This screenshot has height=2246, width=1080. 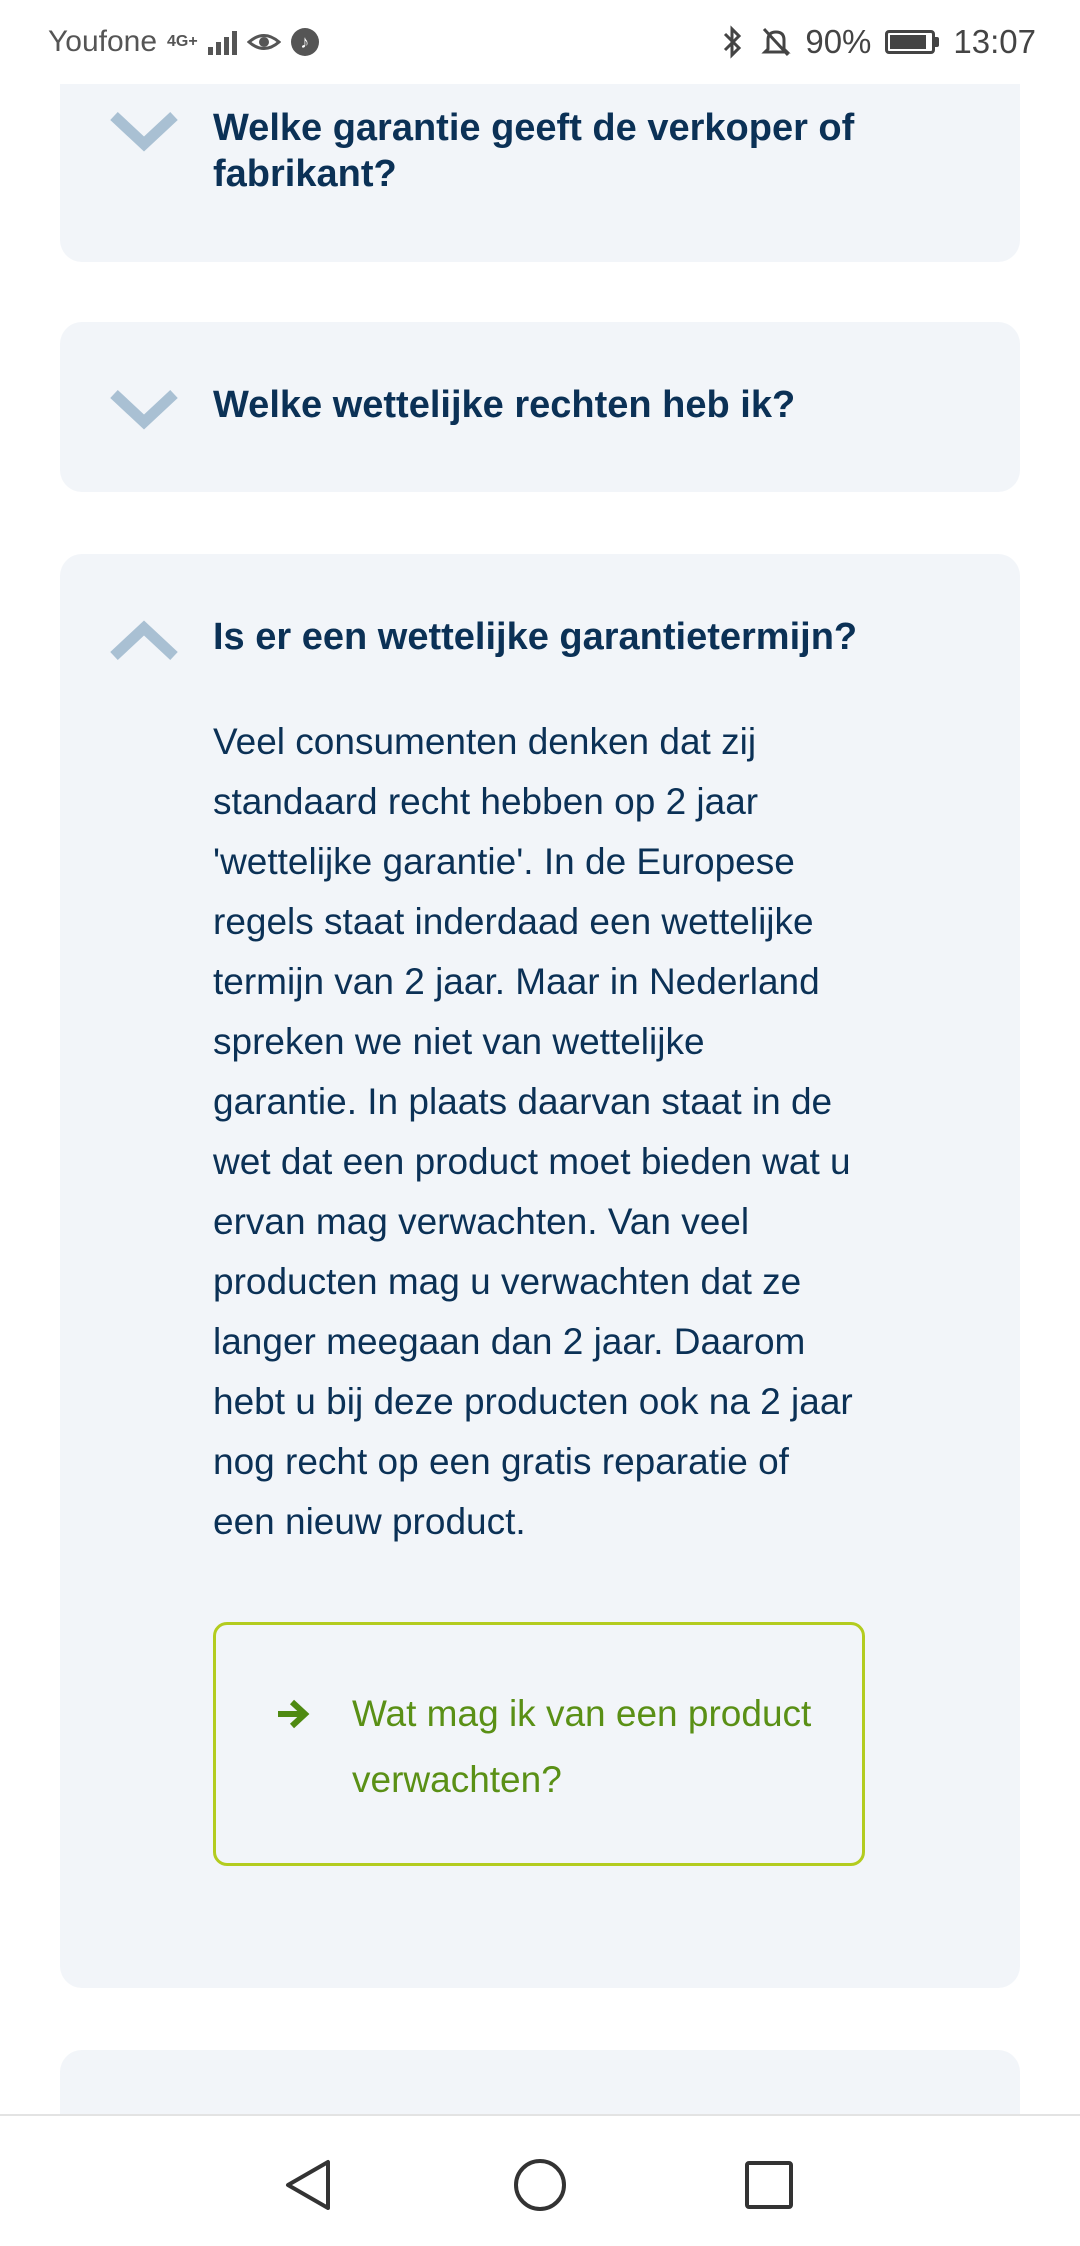 I want to click on status-bar: Youfone 4G+ ♪ 90% 13:07, so click(x=540, y=42).